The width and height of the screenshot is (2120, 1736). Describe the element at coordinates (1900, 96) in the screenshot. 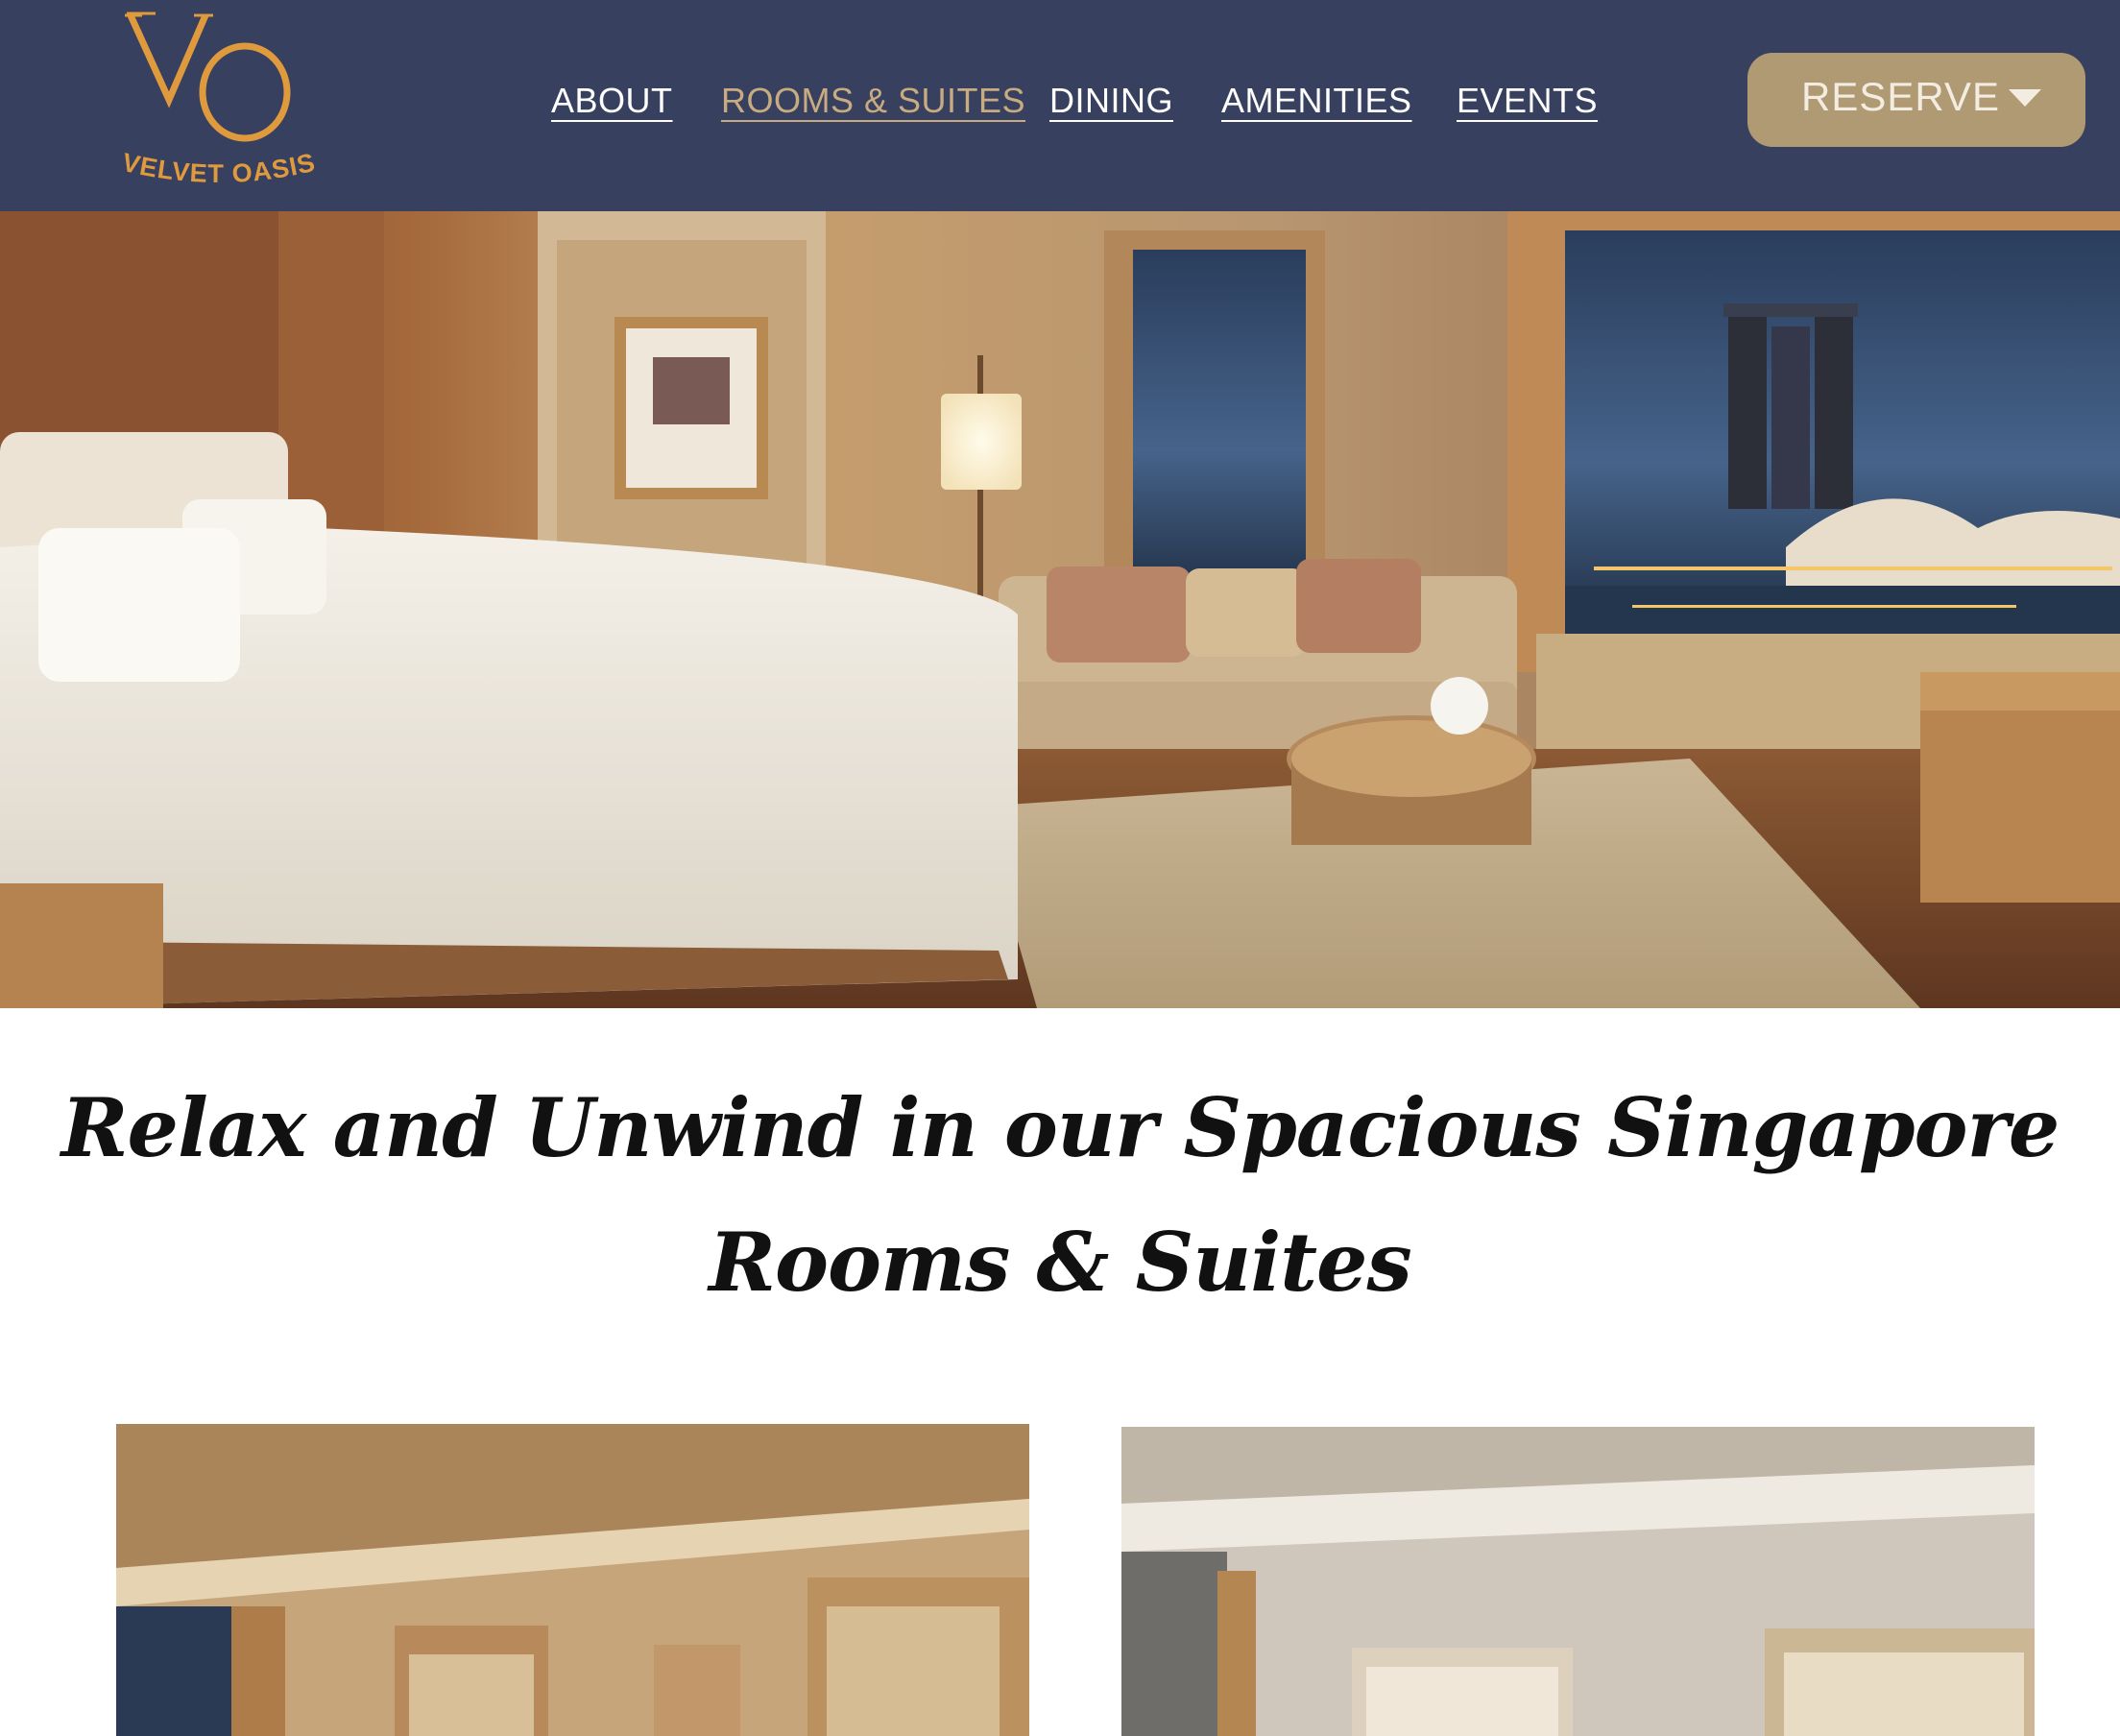

I see `reserve-label: RESERVE` at that location.